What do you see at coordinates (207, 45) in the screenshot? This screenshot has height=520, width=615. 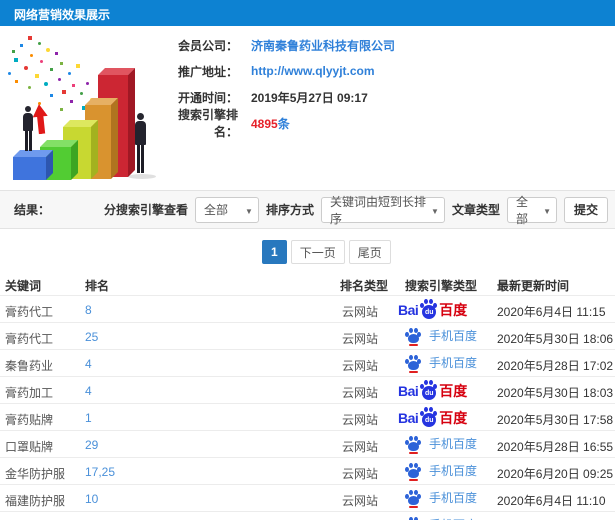 I see `company-label: 会员公司：` at bounding box center [207, 45].